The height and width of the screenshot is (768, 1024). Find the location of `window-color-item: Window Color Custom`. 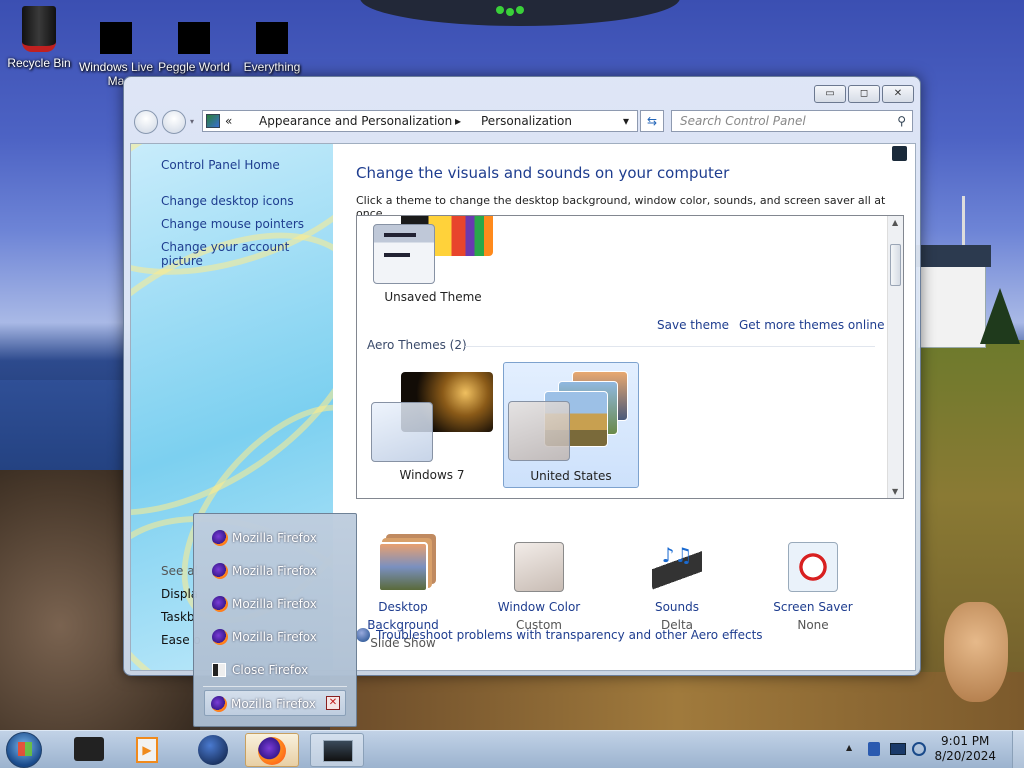

window-color-item: Window Color Custom is located at coordinates (539, 588).